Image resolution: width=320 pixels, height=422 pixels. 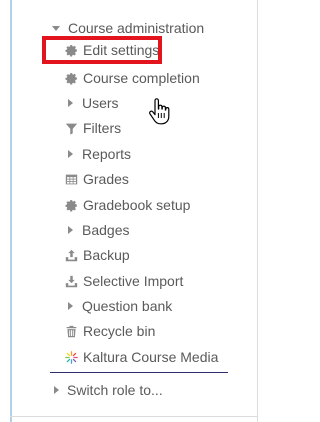 I want to click on grades-label: Grades, so click(x=106, y=179).